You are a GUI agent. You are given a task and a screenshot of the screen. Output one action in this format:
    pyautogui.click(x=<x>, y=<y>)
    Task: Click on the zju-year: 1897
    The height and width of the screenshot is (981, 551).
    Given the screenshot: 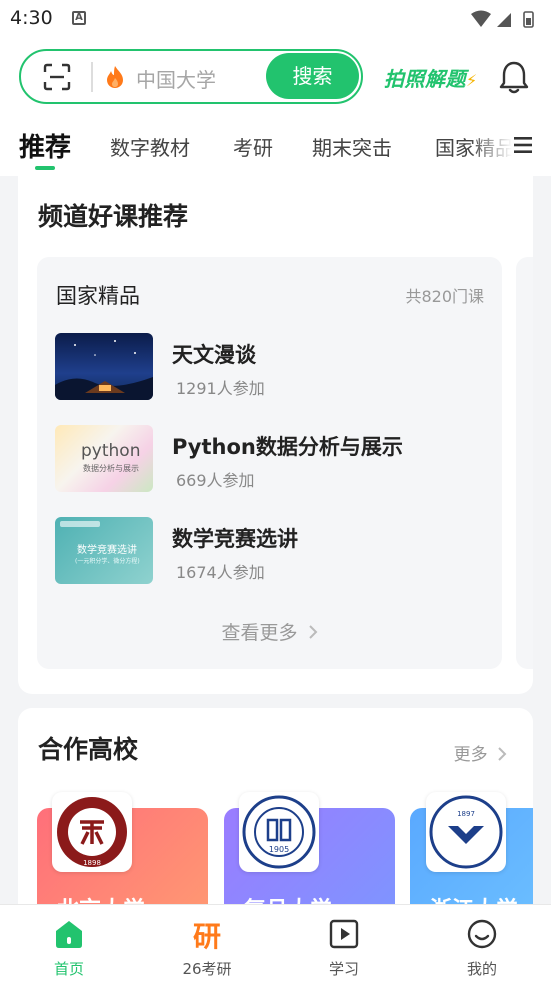 What is the action you would take?
    pyautogui.click(x=466, y=814)
    